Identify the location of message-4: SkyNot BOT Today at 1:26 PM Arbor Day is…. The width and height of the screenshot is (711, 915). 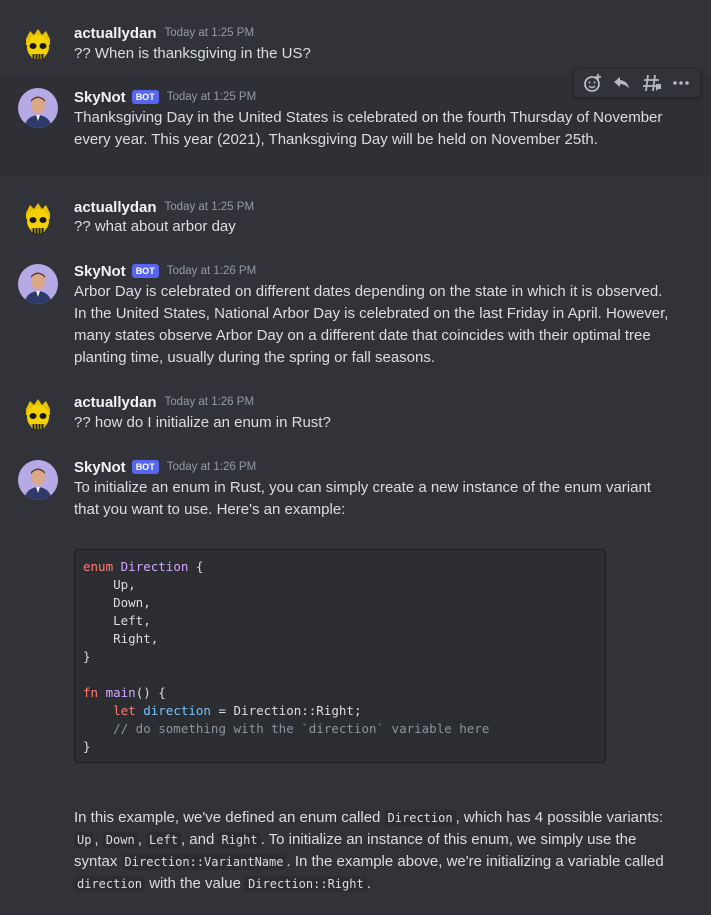
(355, 316).